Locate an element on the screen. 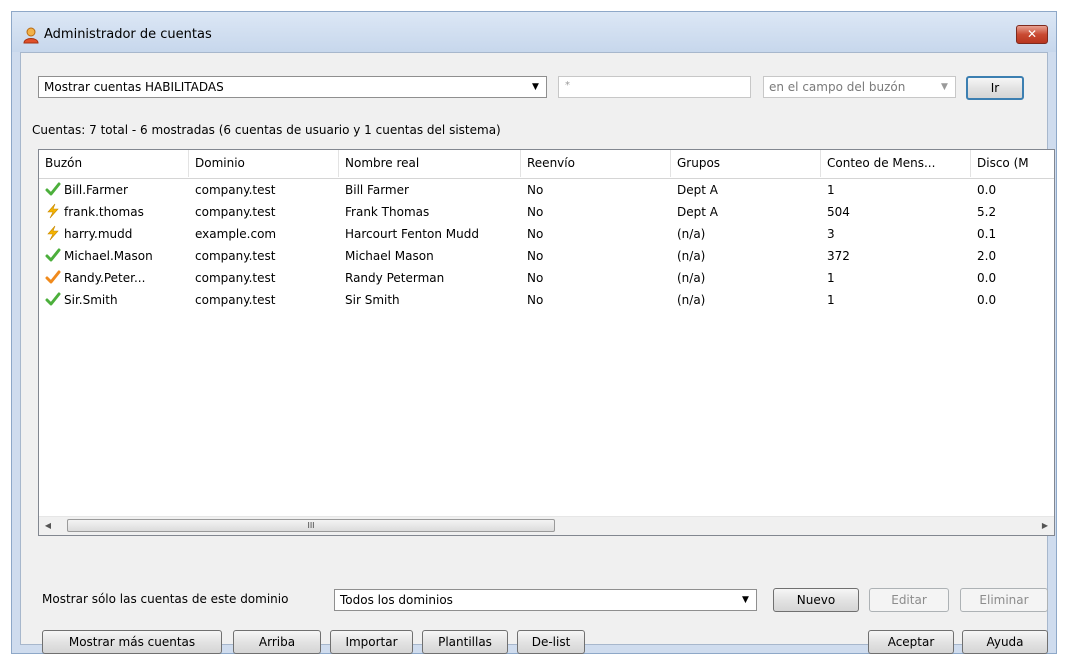 The image size is (1069, 660). search-field-select: en el campo del buzón ▼ is located at coordinates (859, 87).